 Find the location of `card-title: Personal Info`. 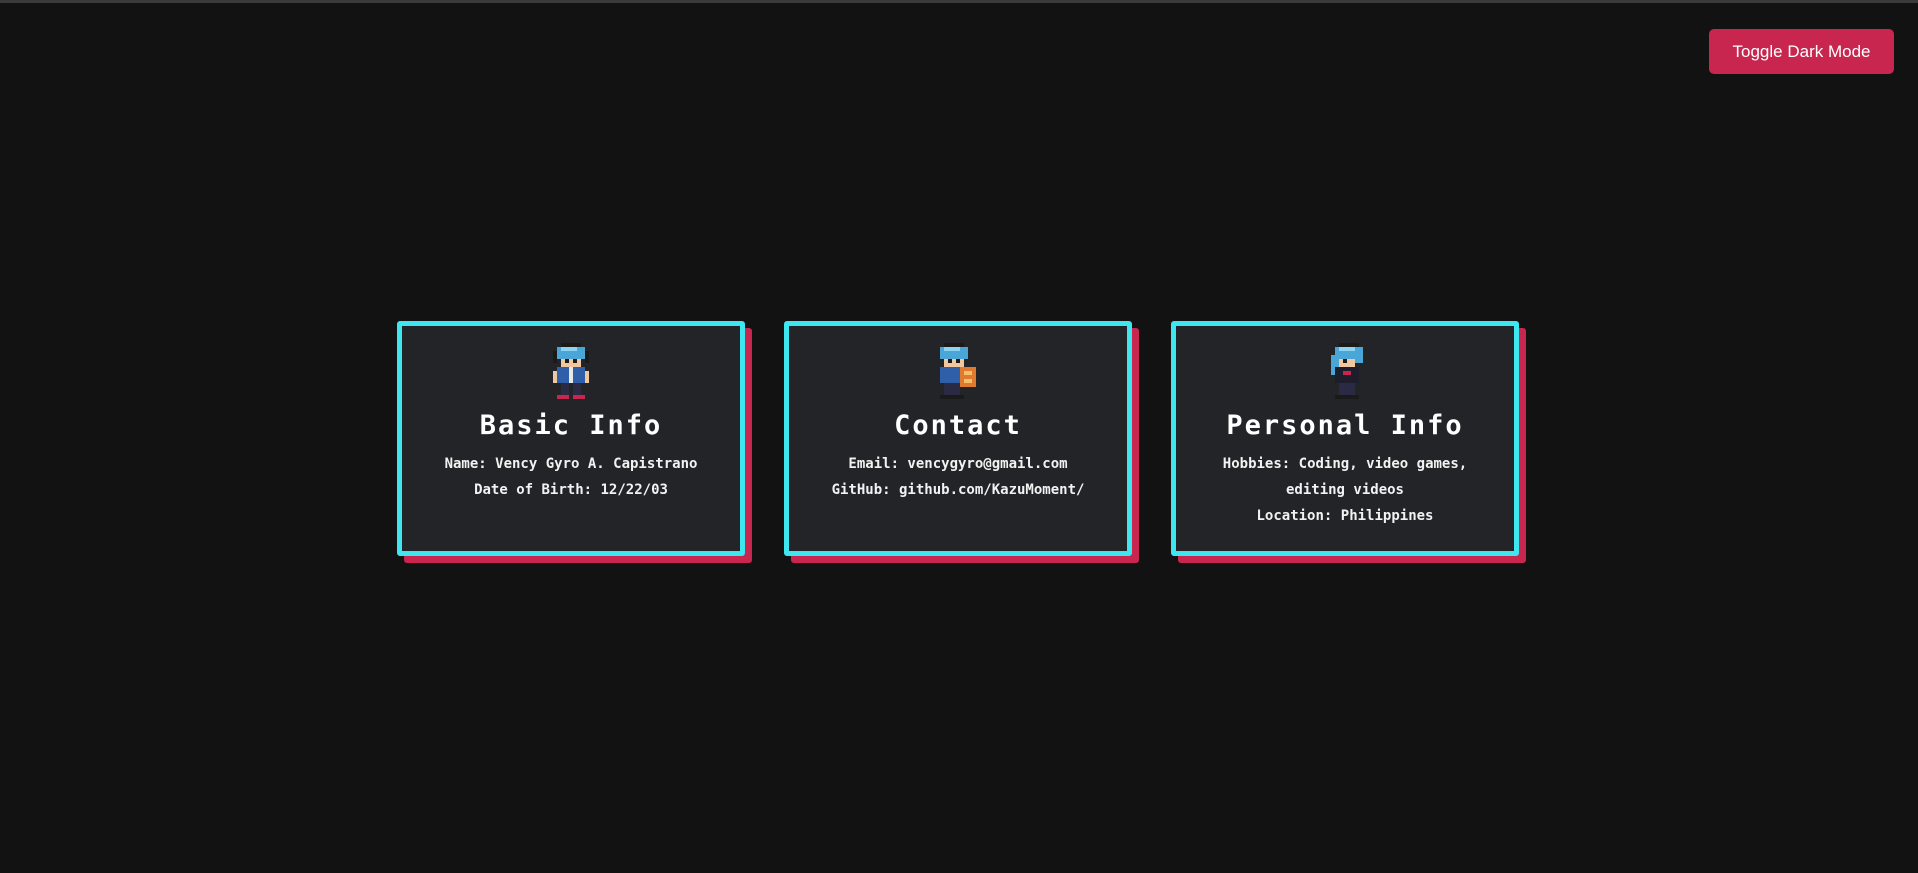

card-title: Personal Info is located at coordinates (1345, 425).